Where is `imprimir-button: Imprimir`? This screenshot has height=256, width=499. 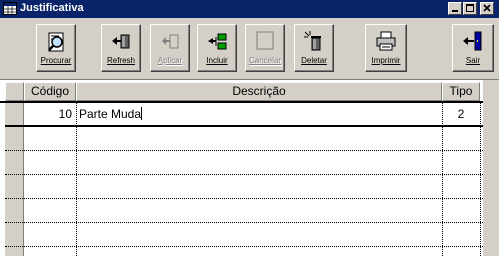 imprimir-button: Imprimir is located at coordinates (386, 48).